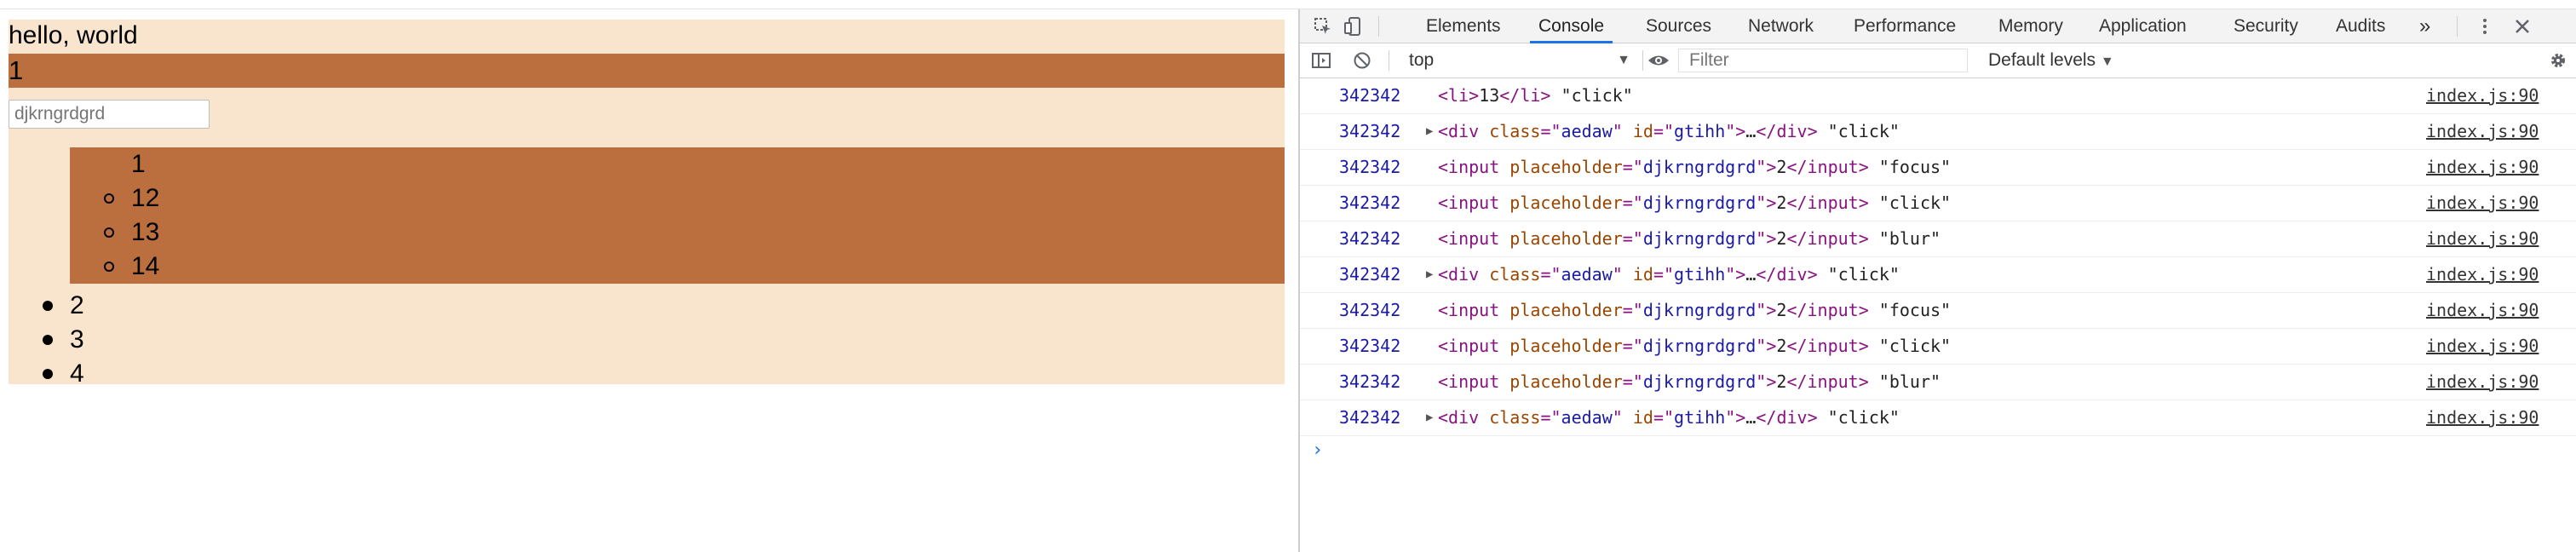  I want to click on log-token: class, so click(1515, 274).